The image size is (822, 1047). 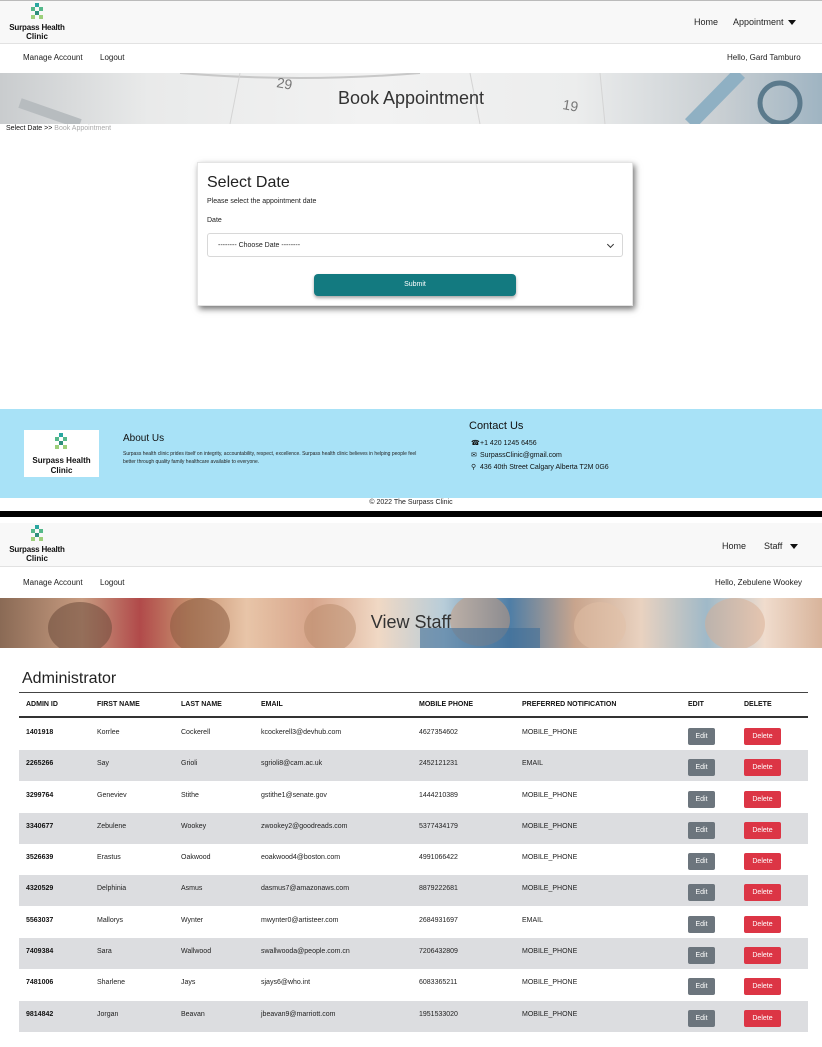 I want to click on admin-id-cell: 7409384, so click(x=40, y=951).